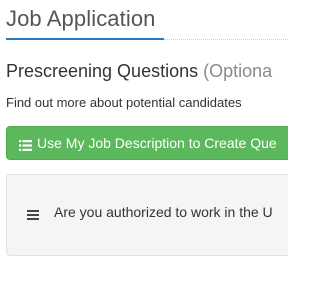  Describe the element at coordinates (238, 71) in the screenshot. I see `optional-label: (Optiona` at that location.